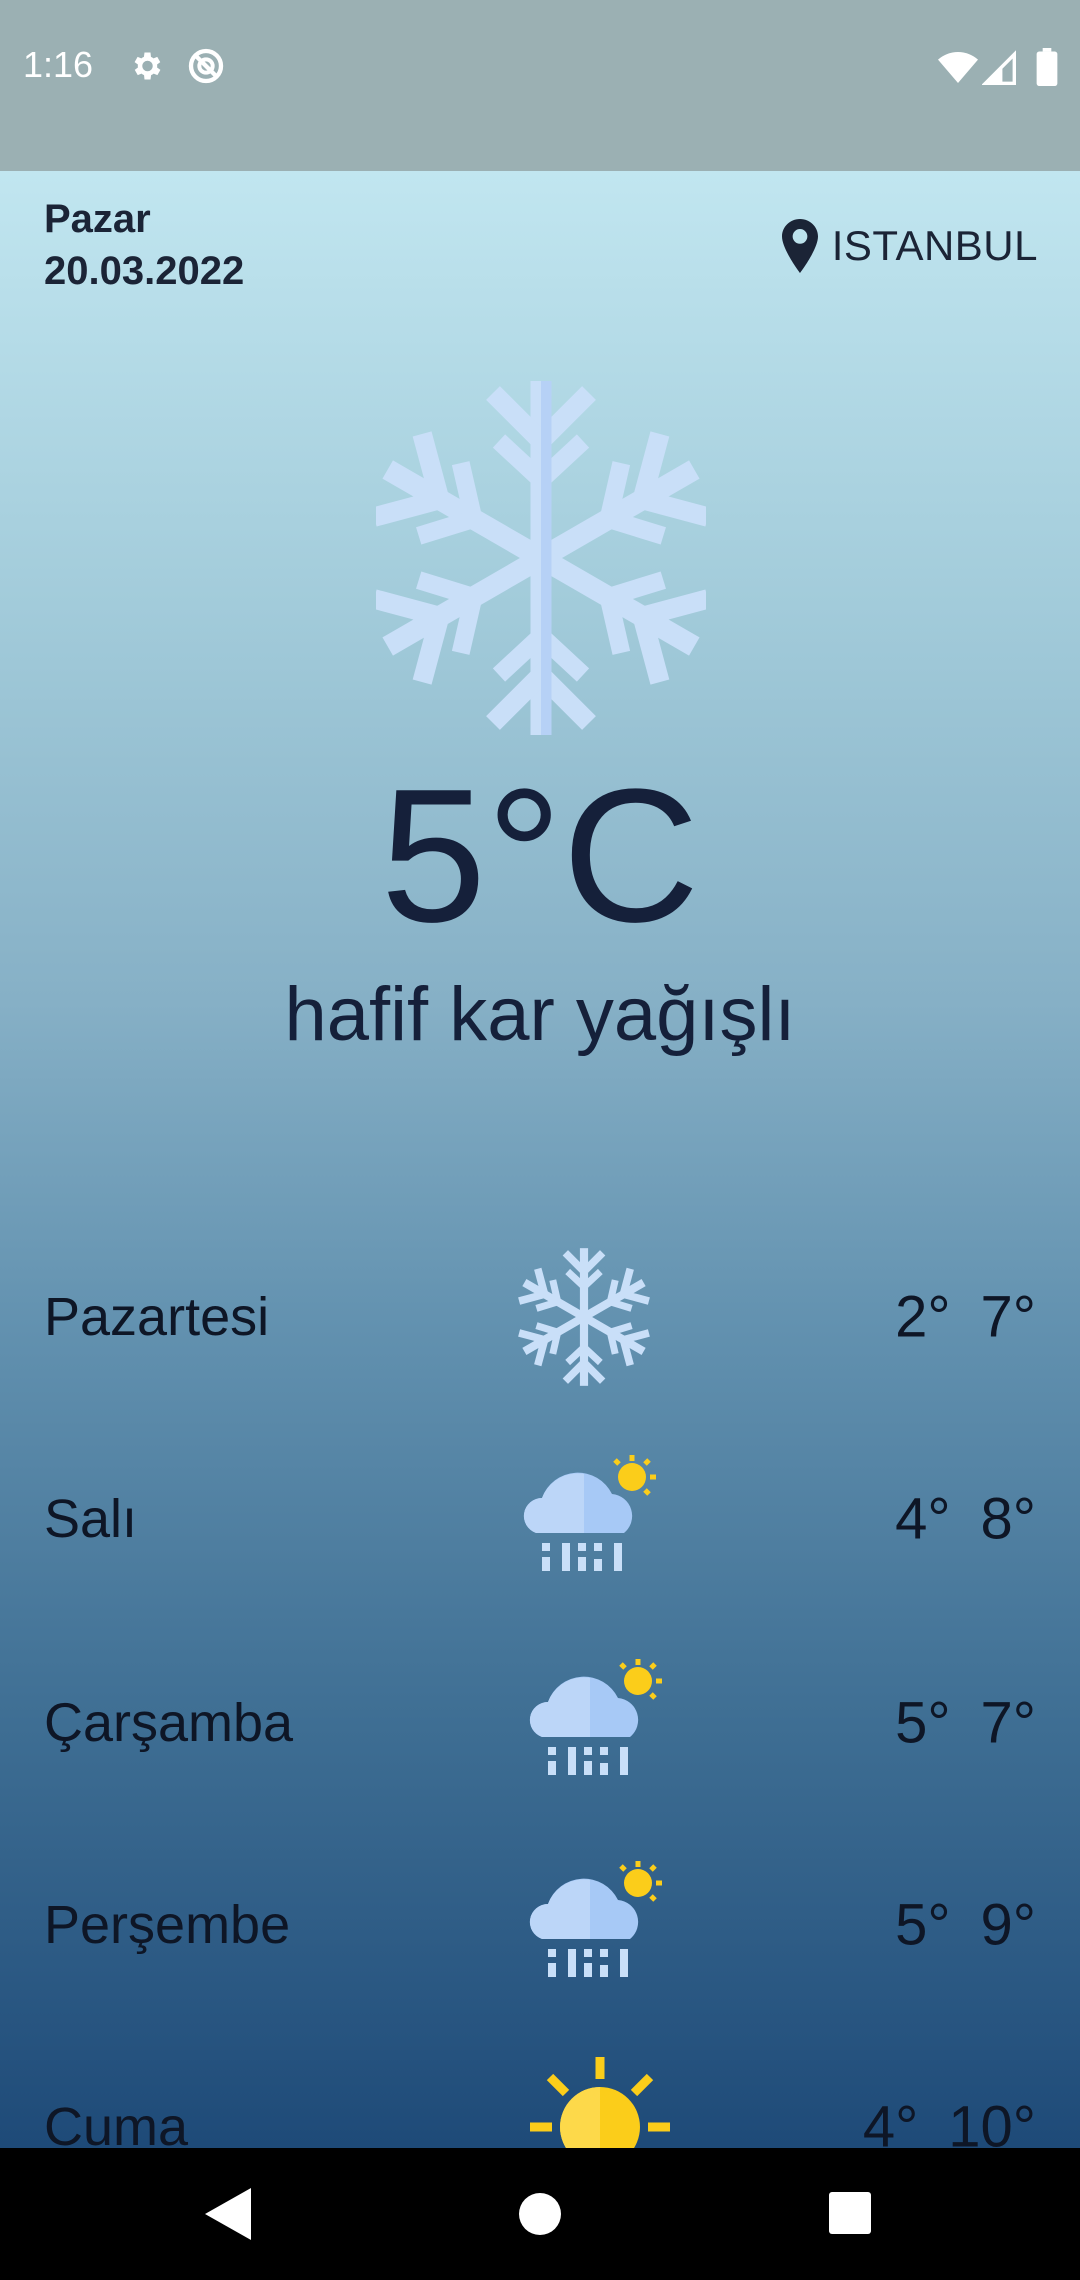  Describe the element at coordinates (144, 271) in the screenshot. I see `current-date: 20.03.2022` at that location.